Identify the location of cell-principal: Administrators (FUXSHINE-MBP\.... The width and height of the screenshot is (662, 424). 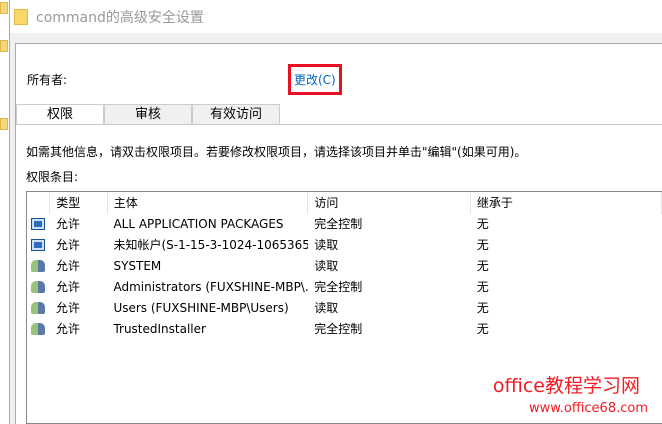
(211, 287).